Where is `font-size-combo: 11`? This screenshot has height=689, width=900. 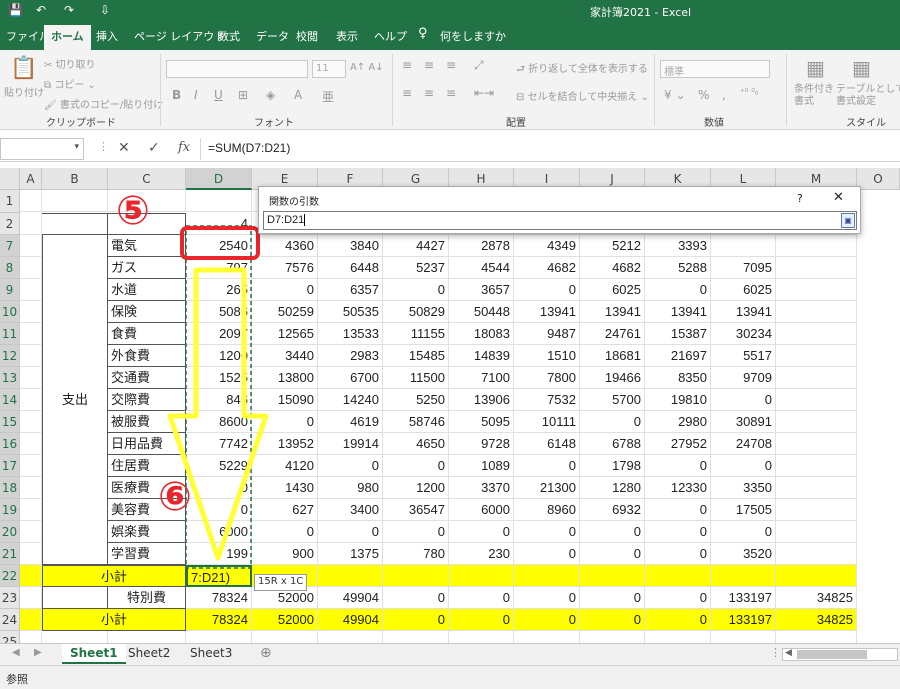 font-size-combo: 11 is located at coordinates (329, 69).